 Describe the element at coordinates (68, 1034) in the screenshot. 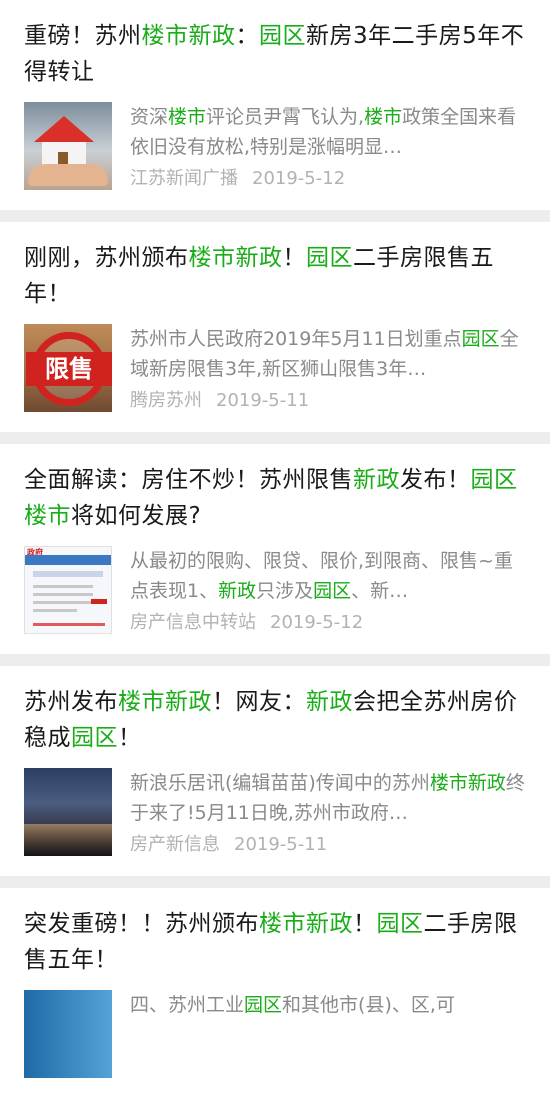

I see `city-skyline-image` at that location.